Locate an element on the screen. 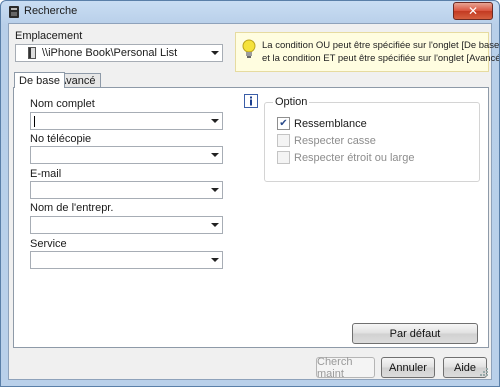 The height and width of the screenshot is (387, 500). option-similarity-label: Ressemblance is located at coordinates (330, 123).